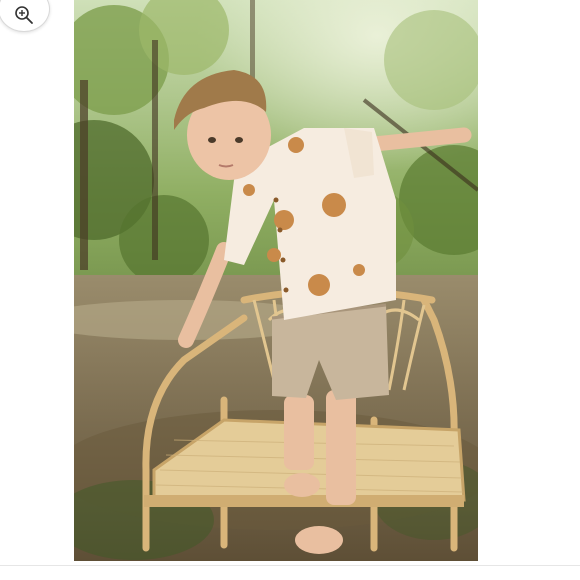 The image size is (580, 580). I want to click on zoom-button, so click(25, 16).